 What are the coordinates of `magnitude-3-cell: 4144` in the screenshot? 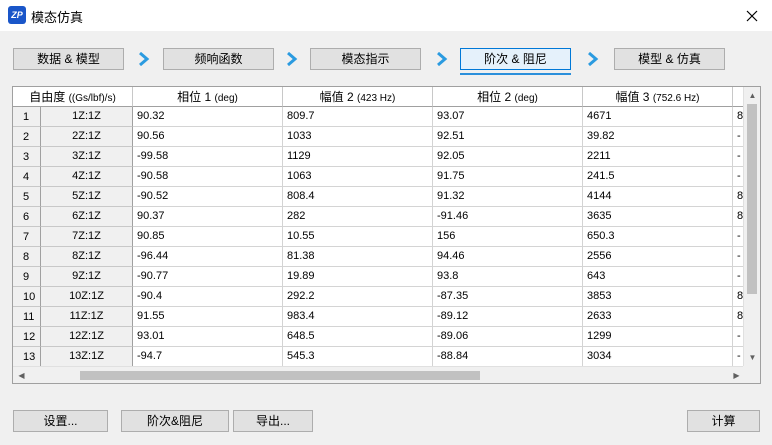 It's located at (658, 197).